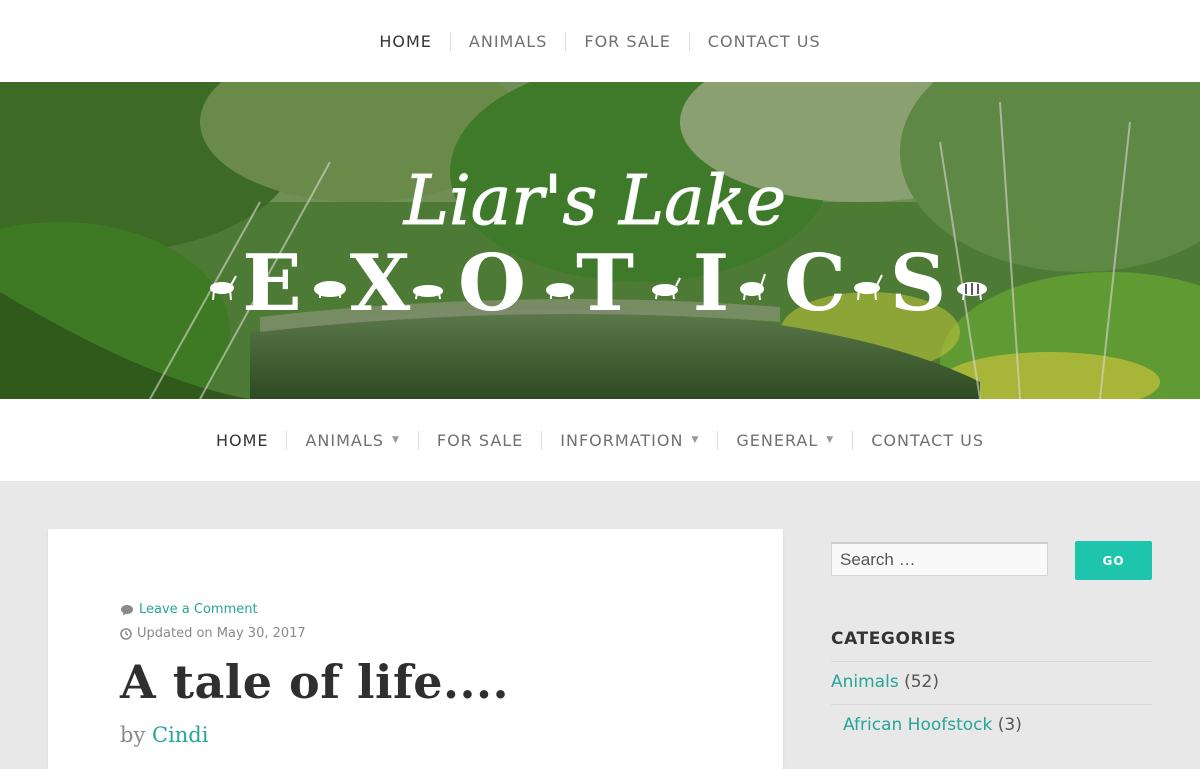  What do you see at coordinates (815, 283) in the screenshot?
I see `logo-letter-c: C` at bounding box center [815, 283].